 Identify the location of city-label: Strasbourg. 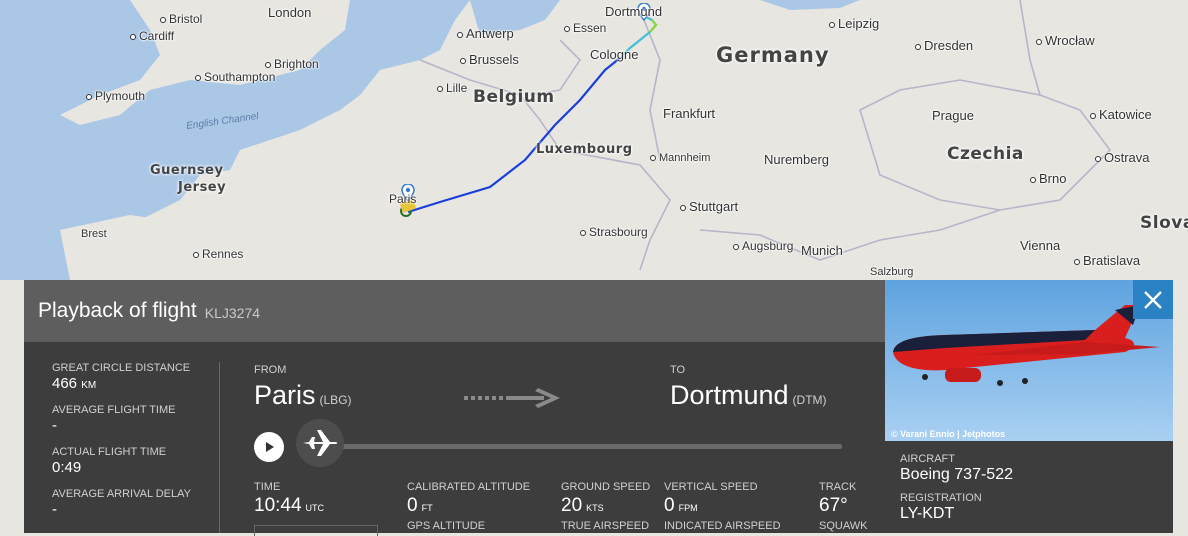
(614, 232).